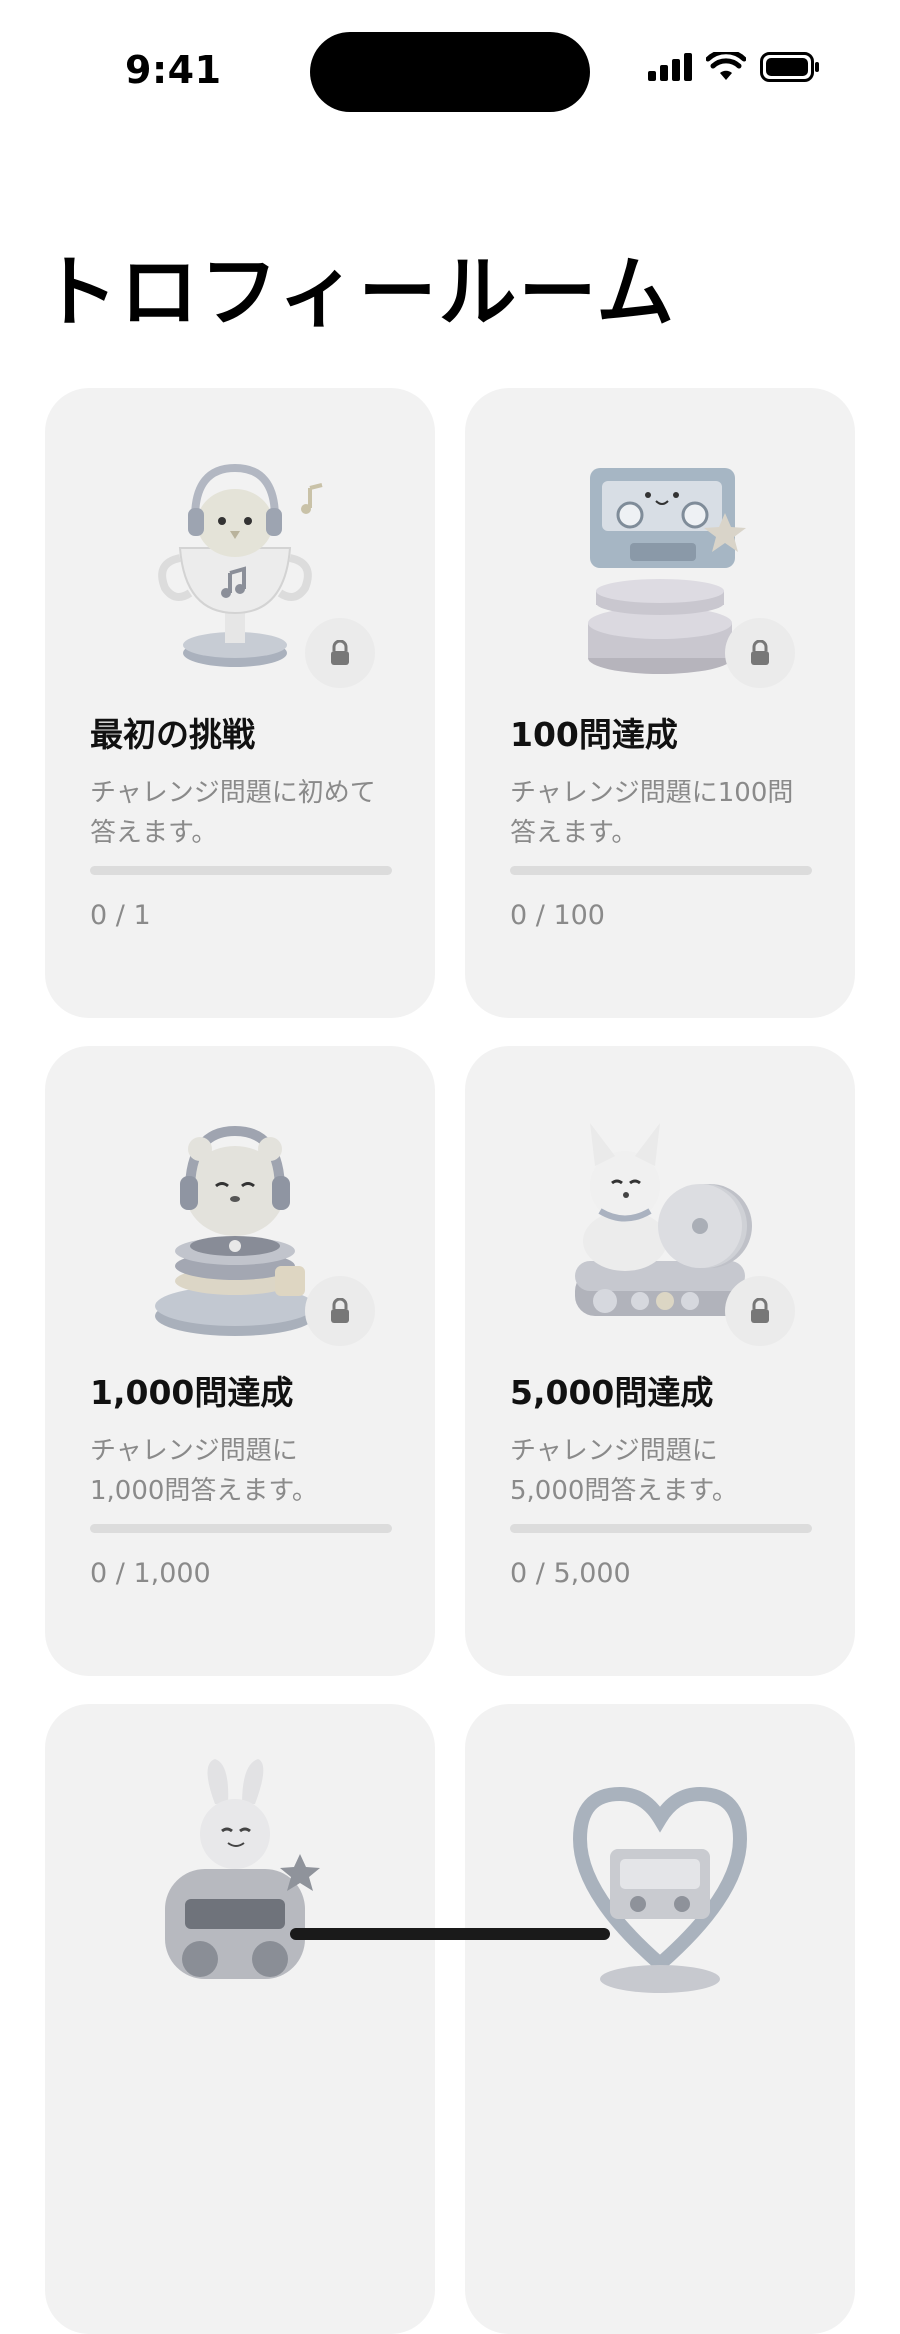  I want to click on heart-cassette-icon, so click(660, 1889).